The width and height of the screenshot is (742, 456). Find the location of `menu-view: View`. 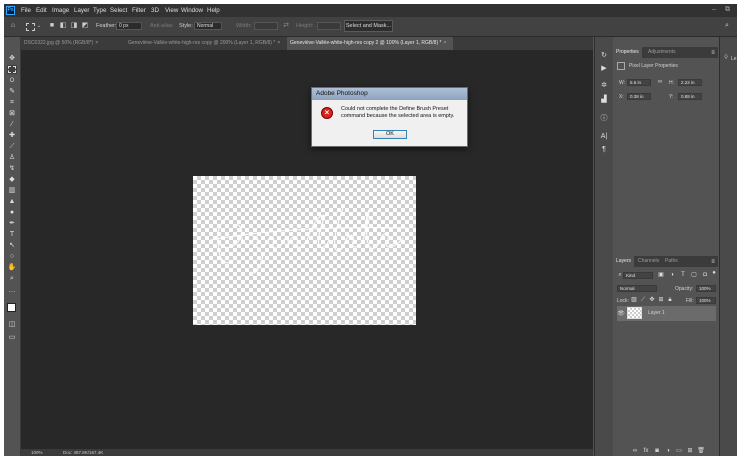

menu-view: View is located at coordinates (171, 10).